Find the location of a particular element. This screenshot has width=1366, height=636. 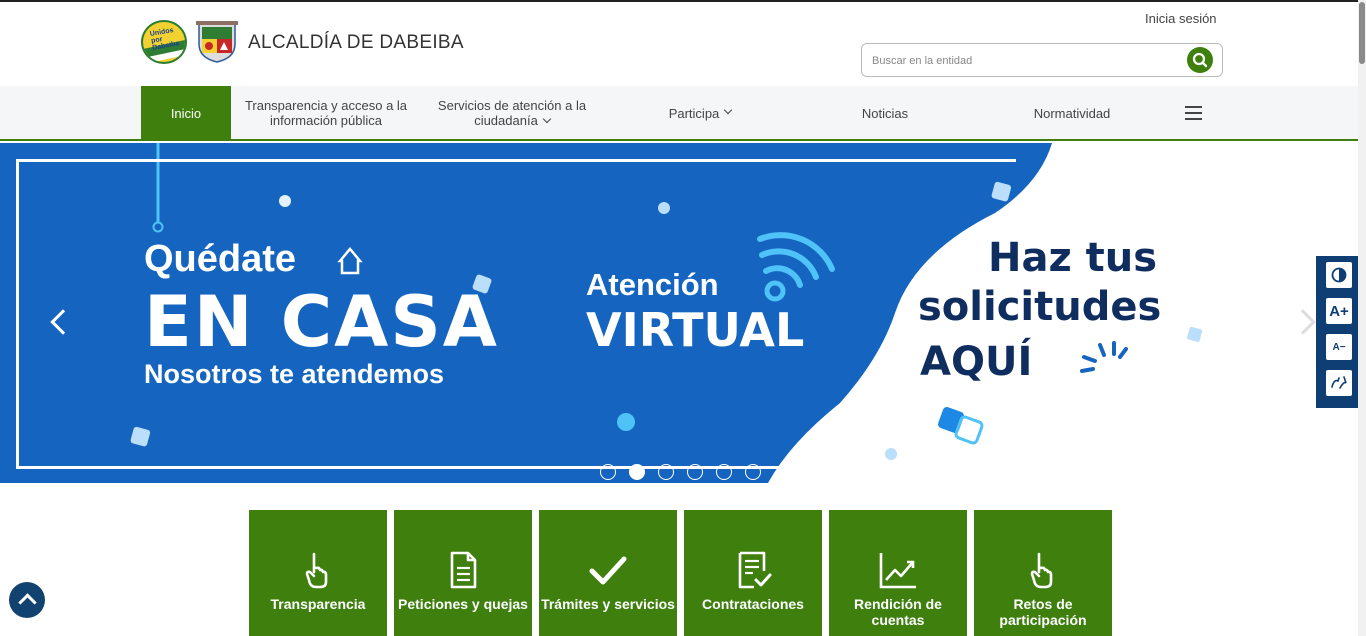

page-scrollbar is located at coordinates (1362, 318).